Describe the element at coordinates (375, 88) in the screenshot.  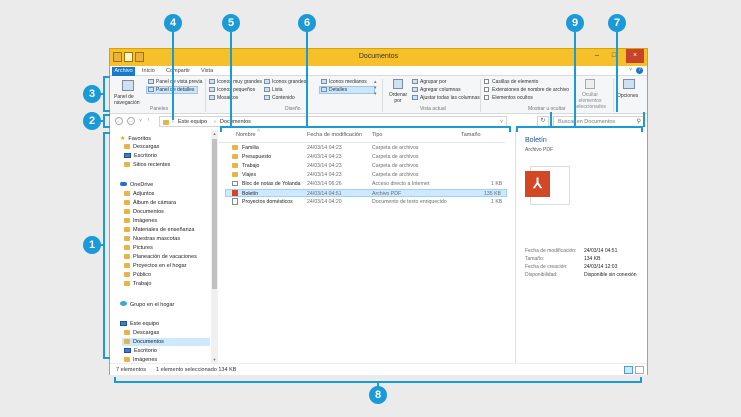
I see `layout-scroll-icon: ▴ ▾ ▾` at that location.